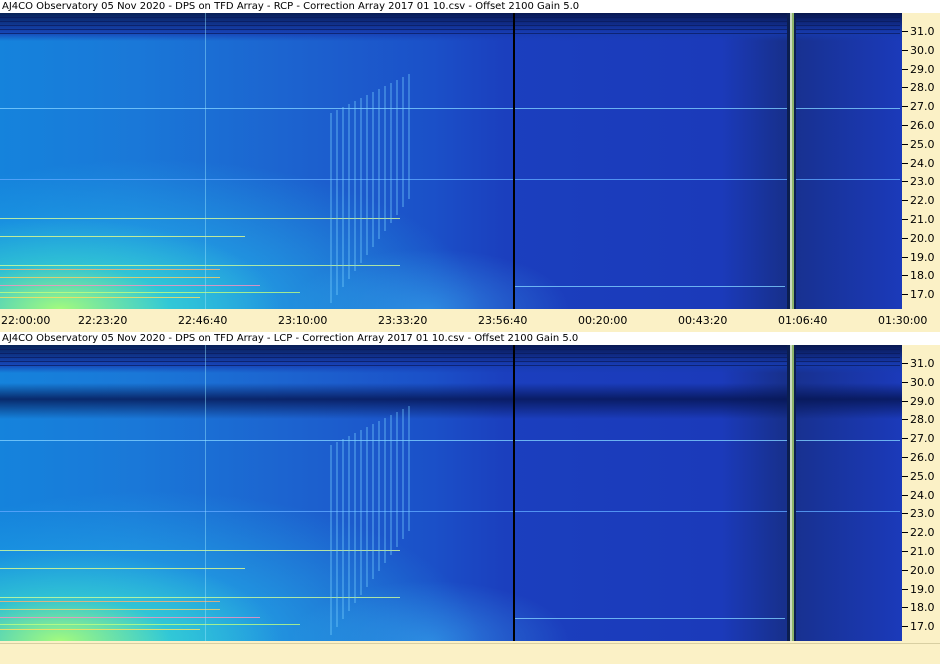  What do you see at coordinates (470, 643) in the screenshot?
I see `bottom-border` at bounding box center [470, 643].